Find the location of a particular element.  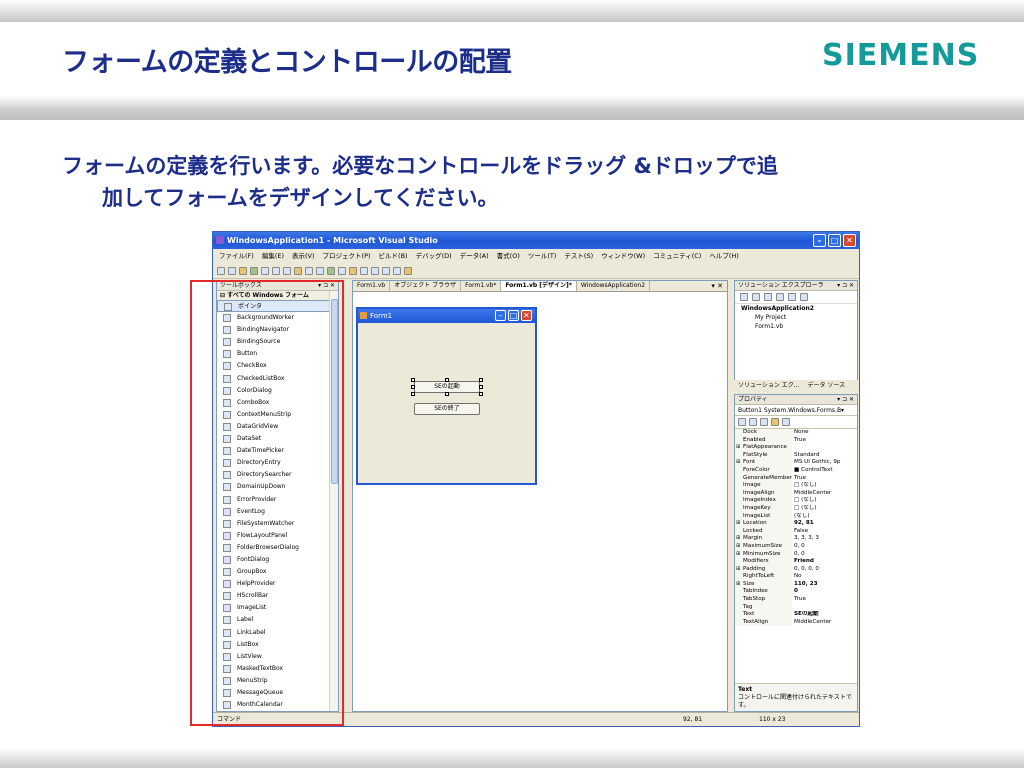

document-tab: Form1.vb [デザイン]* is located at coordinates (539, 286).